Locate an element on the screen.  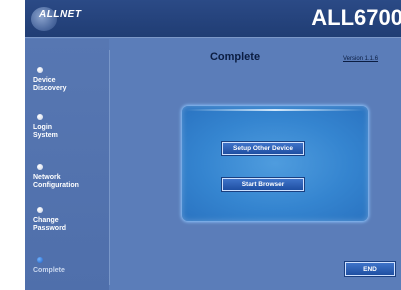
sidebar-item-login-system: Login System is located at coordinates (70, 127).